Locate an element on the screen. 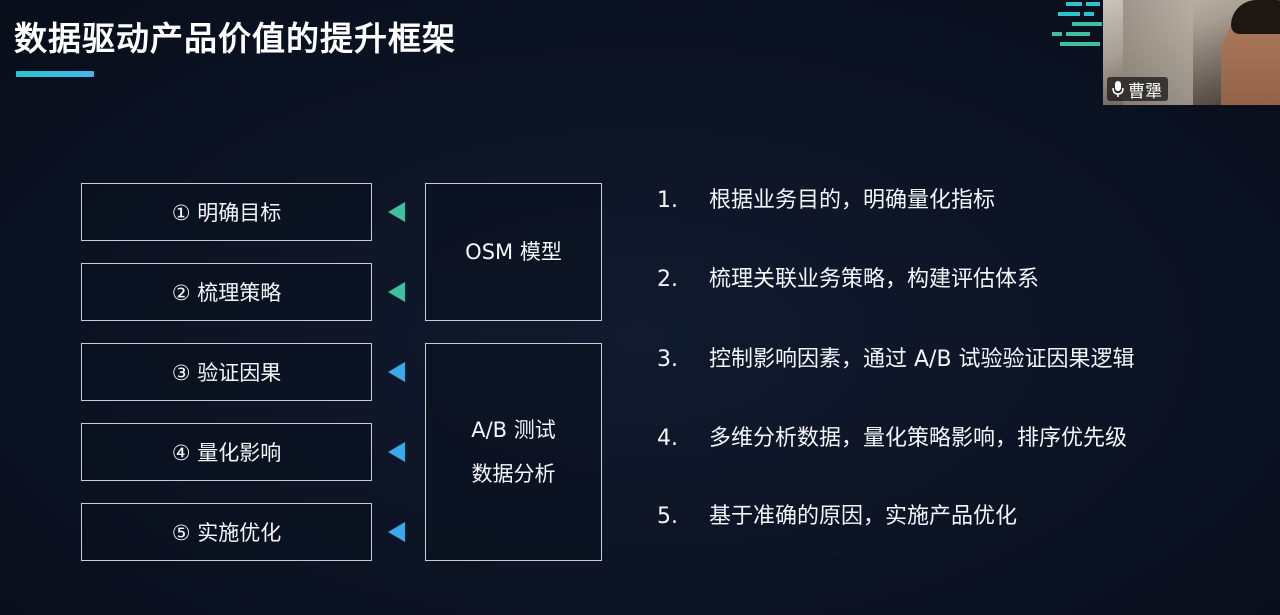  list-number: 5. is located at coordinates (667, 516).